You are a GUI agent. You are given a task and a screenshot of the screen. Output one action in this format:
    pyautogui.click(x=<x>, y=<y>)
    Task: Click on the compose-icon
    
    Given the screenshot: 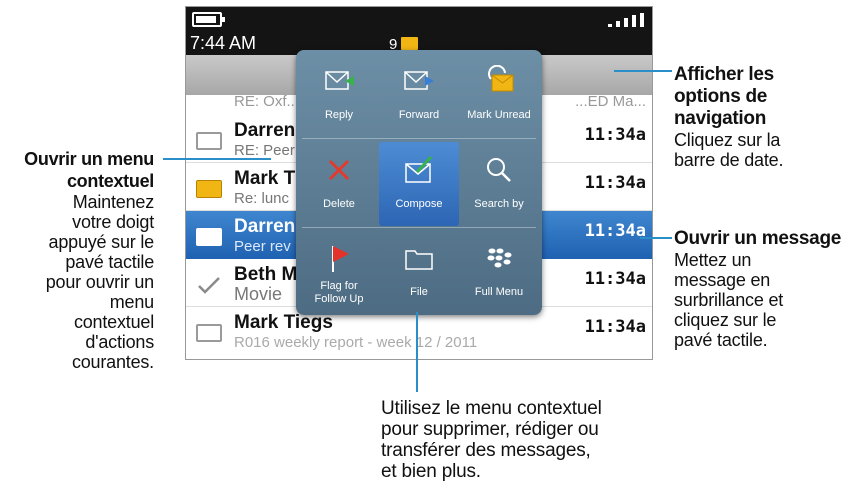 What is the action you would take?
    pyautogui.click(x=419, y=169)
    